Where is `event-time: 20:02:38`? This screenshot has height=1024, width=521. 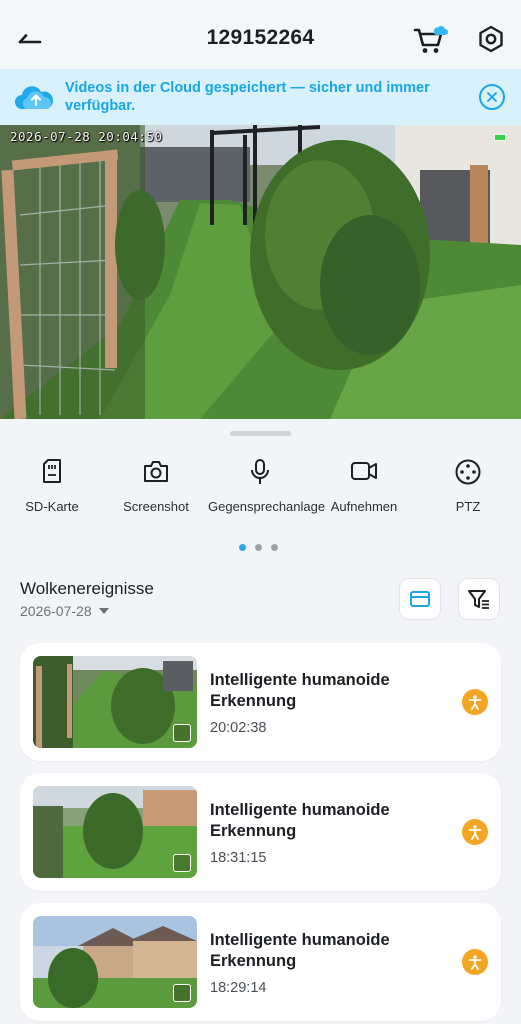
event-time: 20:02:38 is located at coordinates (238, 728).